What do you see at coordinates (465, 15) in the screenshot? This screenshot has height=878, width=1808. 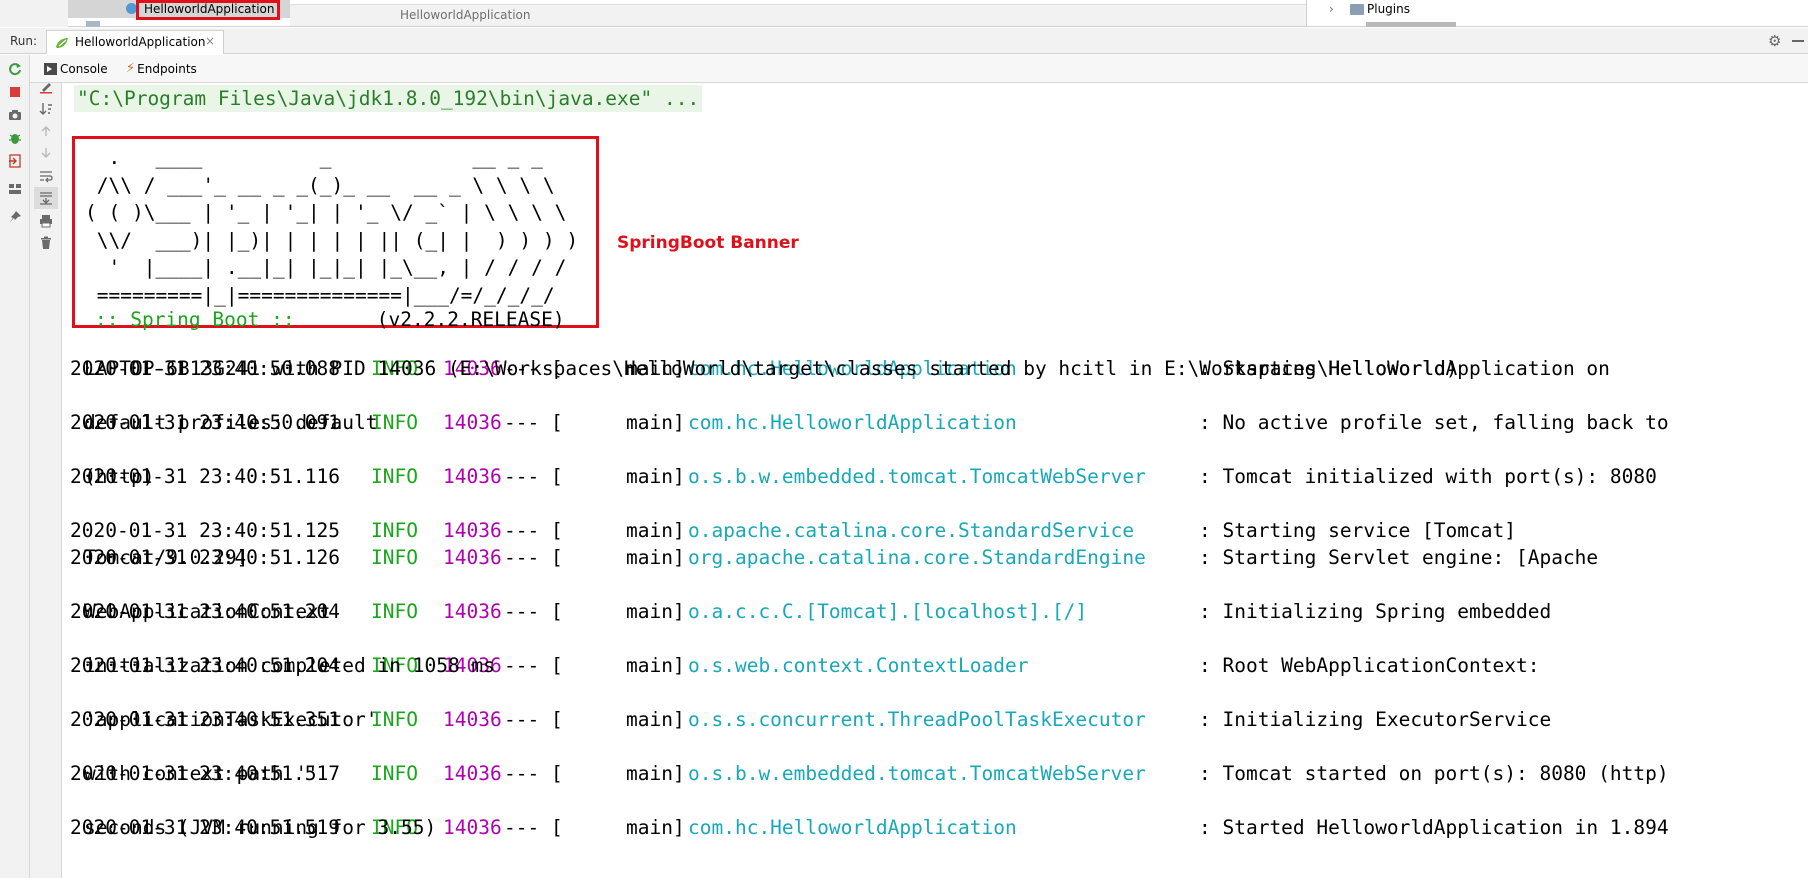 I see `editor-tab-title: HelloworldApplication` at bounding box center [465, 15].